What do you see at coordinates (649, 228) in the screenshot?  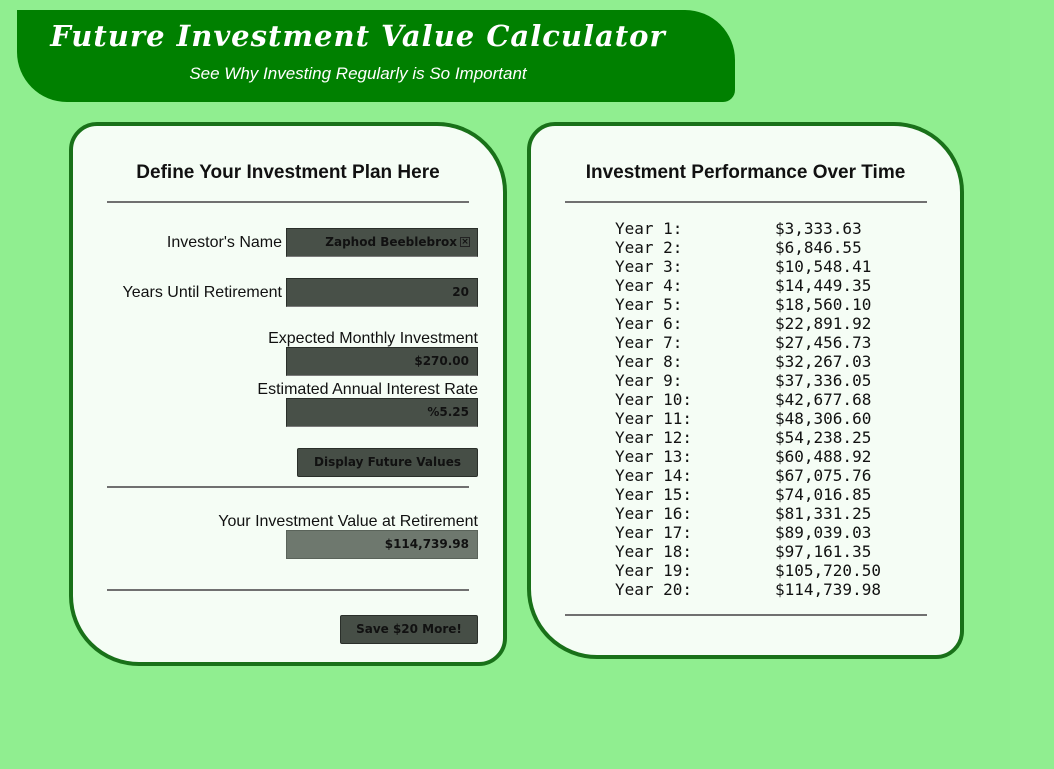 I see `year-label: Year 1:` at bounding box center [649, 228].